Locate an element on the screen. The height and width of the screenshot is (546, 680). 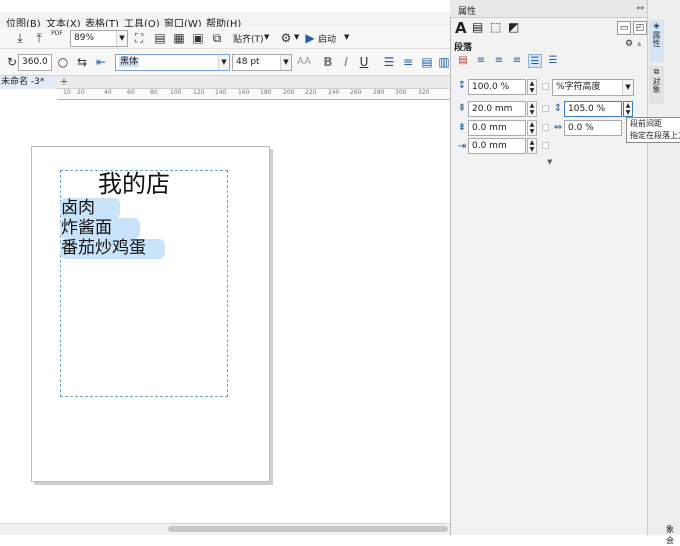
align-left-icon: ≡ is located at coordinates (481, 61).